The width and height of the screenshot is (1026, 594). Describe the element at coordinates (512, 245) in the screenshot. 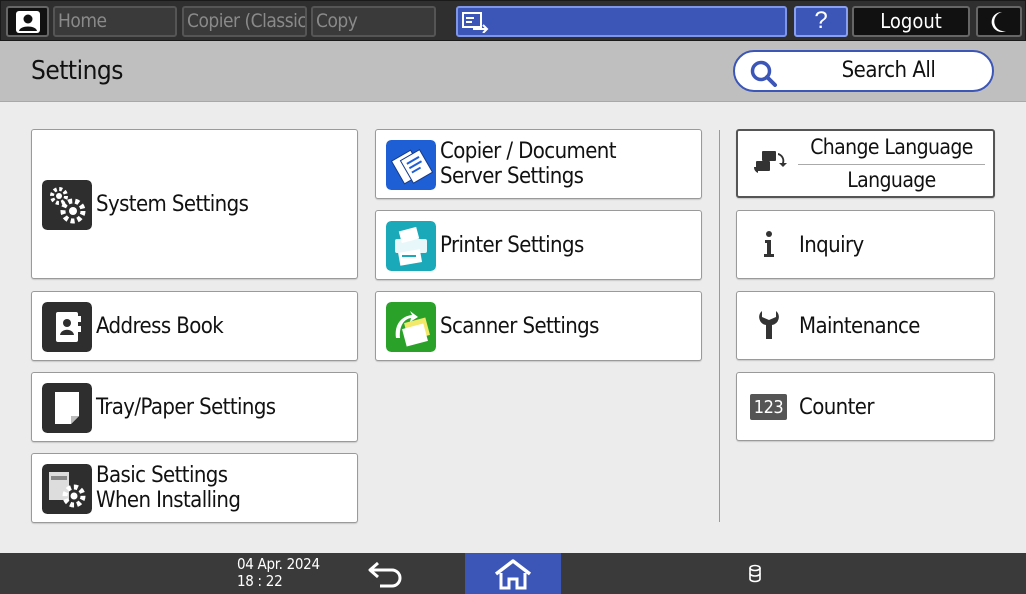

I see `printer-settings-label: Printer Settings` at that location.